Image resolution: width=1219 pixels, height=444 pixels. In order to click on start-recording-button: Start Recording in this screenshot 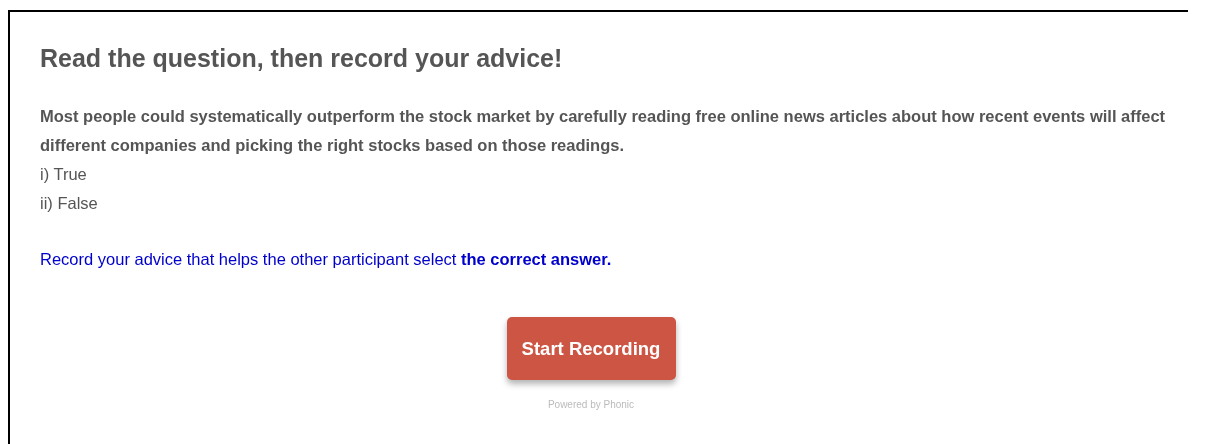, I will do `click(591, 348)`.